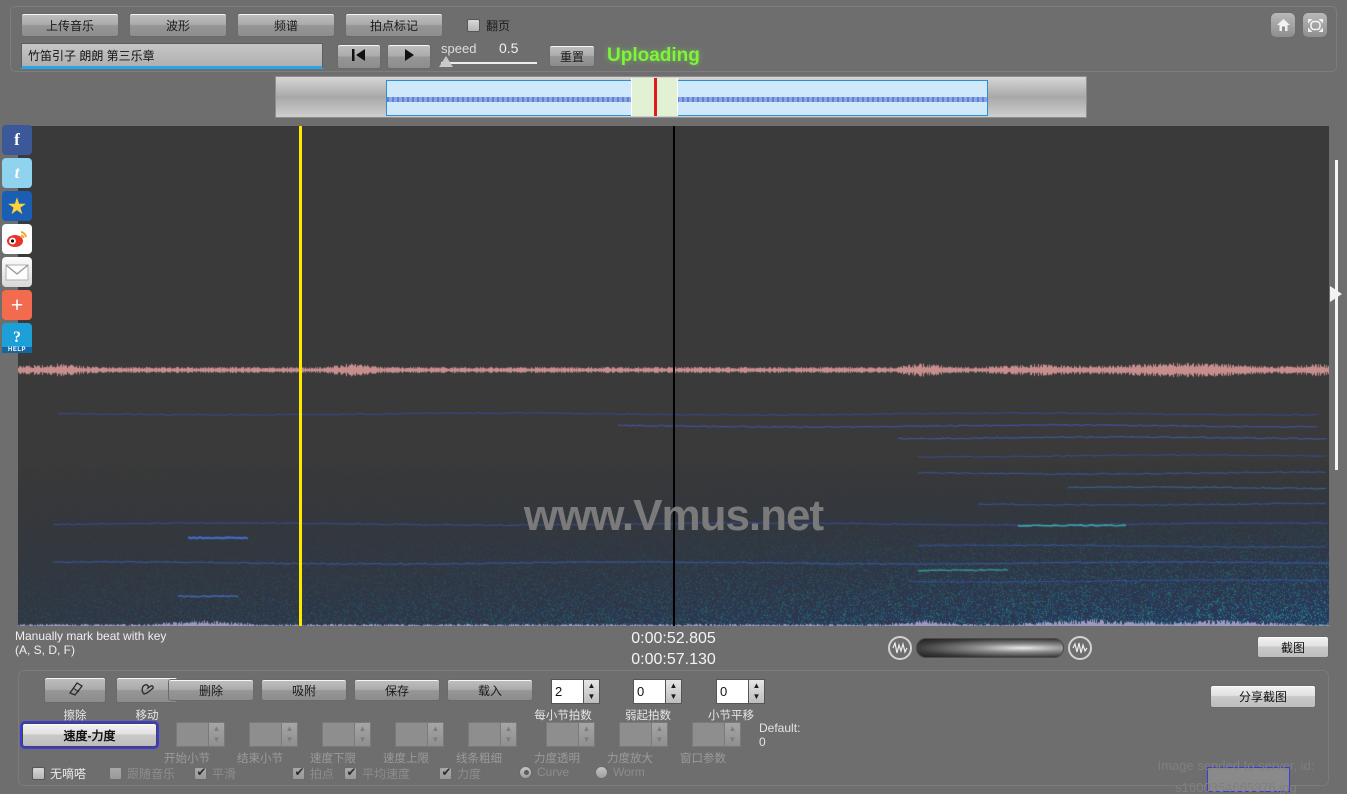  I want to click on option-follow-music: 跟随音乐, so click(142, 773).